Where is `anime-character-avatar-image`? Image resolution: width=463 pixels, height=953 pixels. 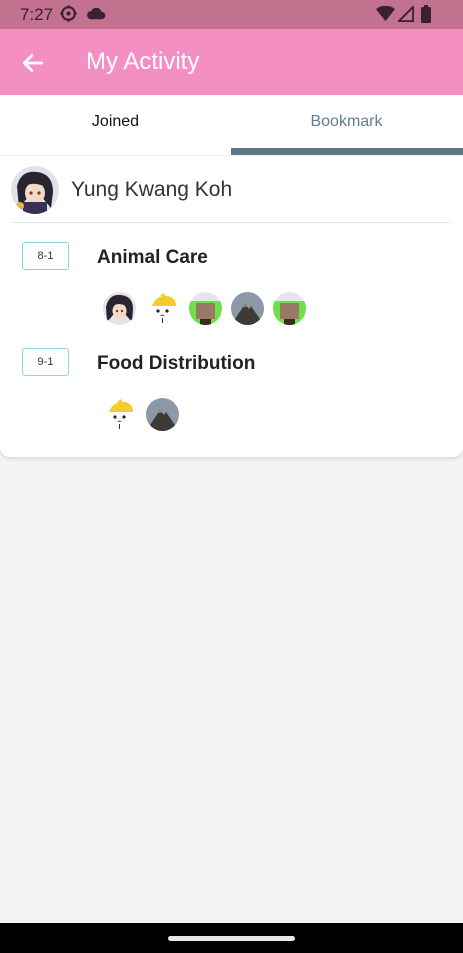 anime-character-avatar-image is located at coordinates (35, 190).